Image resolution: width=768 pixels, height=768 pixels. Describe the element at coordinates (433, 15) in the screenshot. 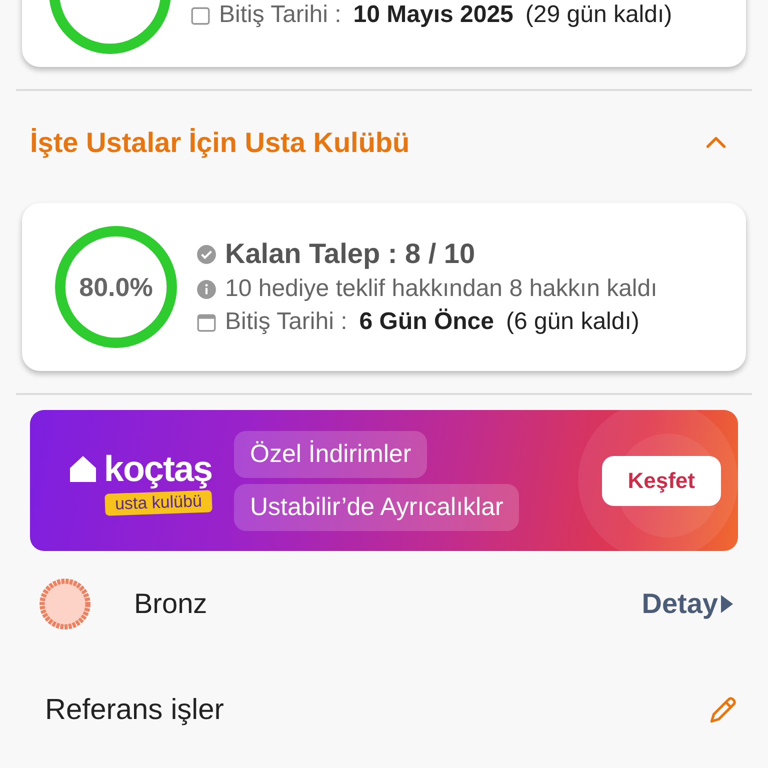

I see `date-value: 10 Mayıs 2025` at that location.